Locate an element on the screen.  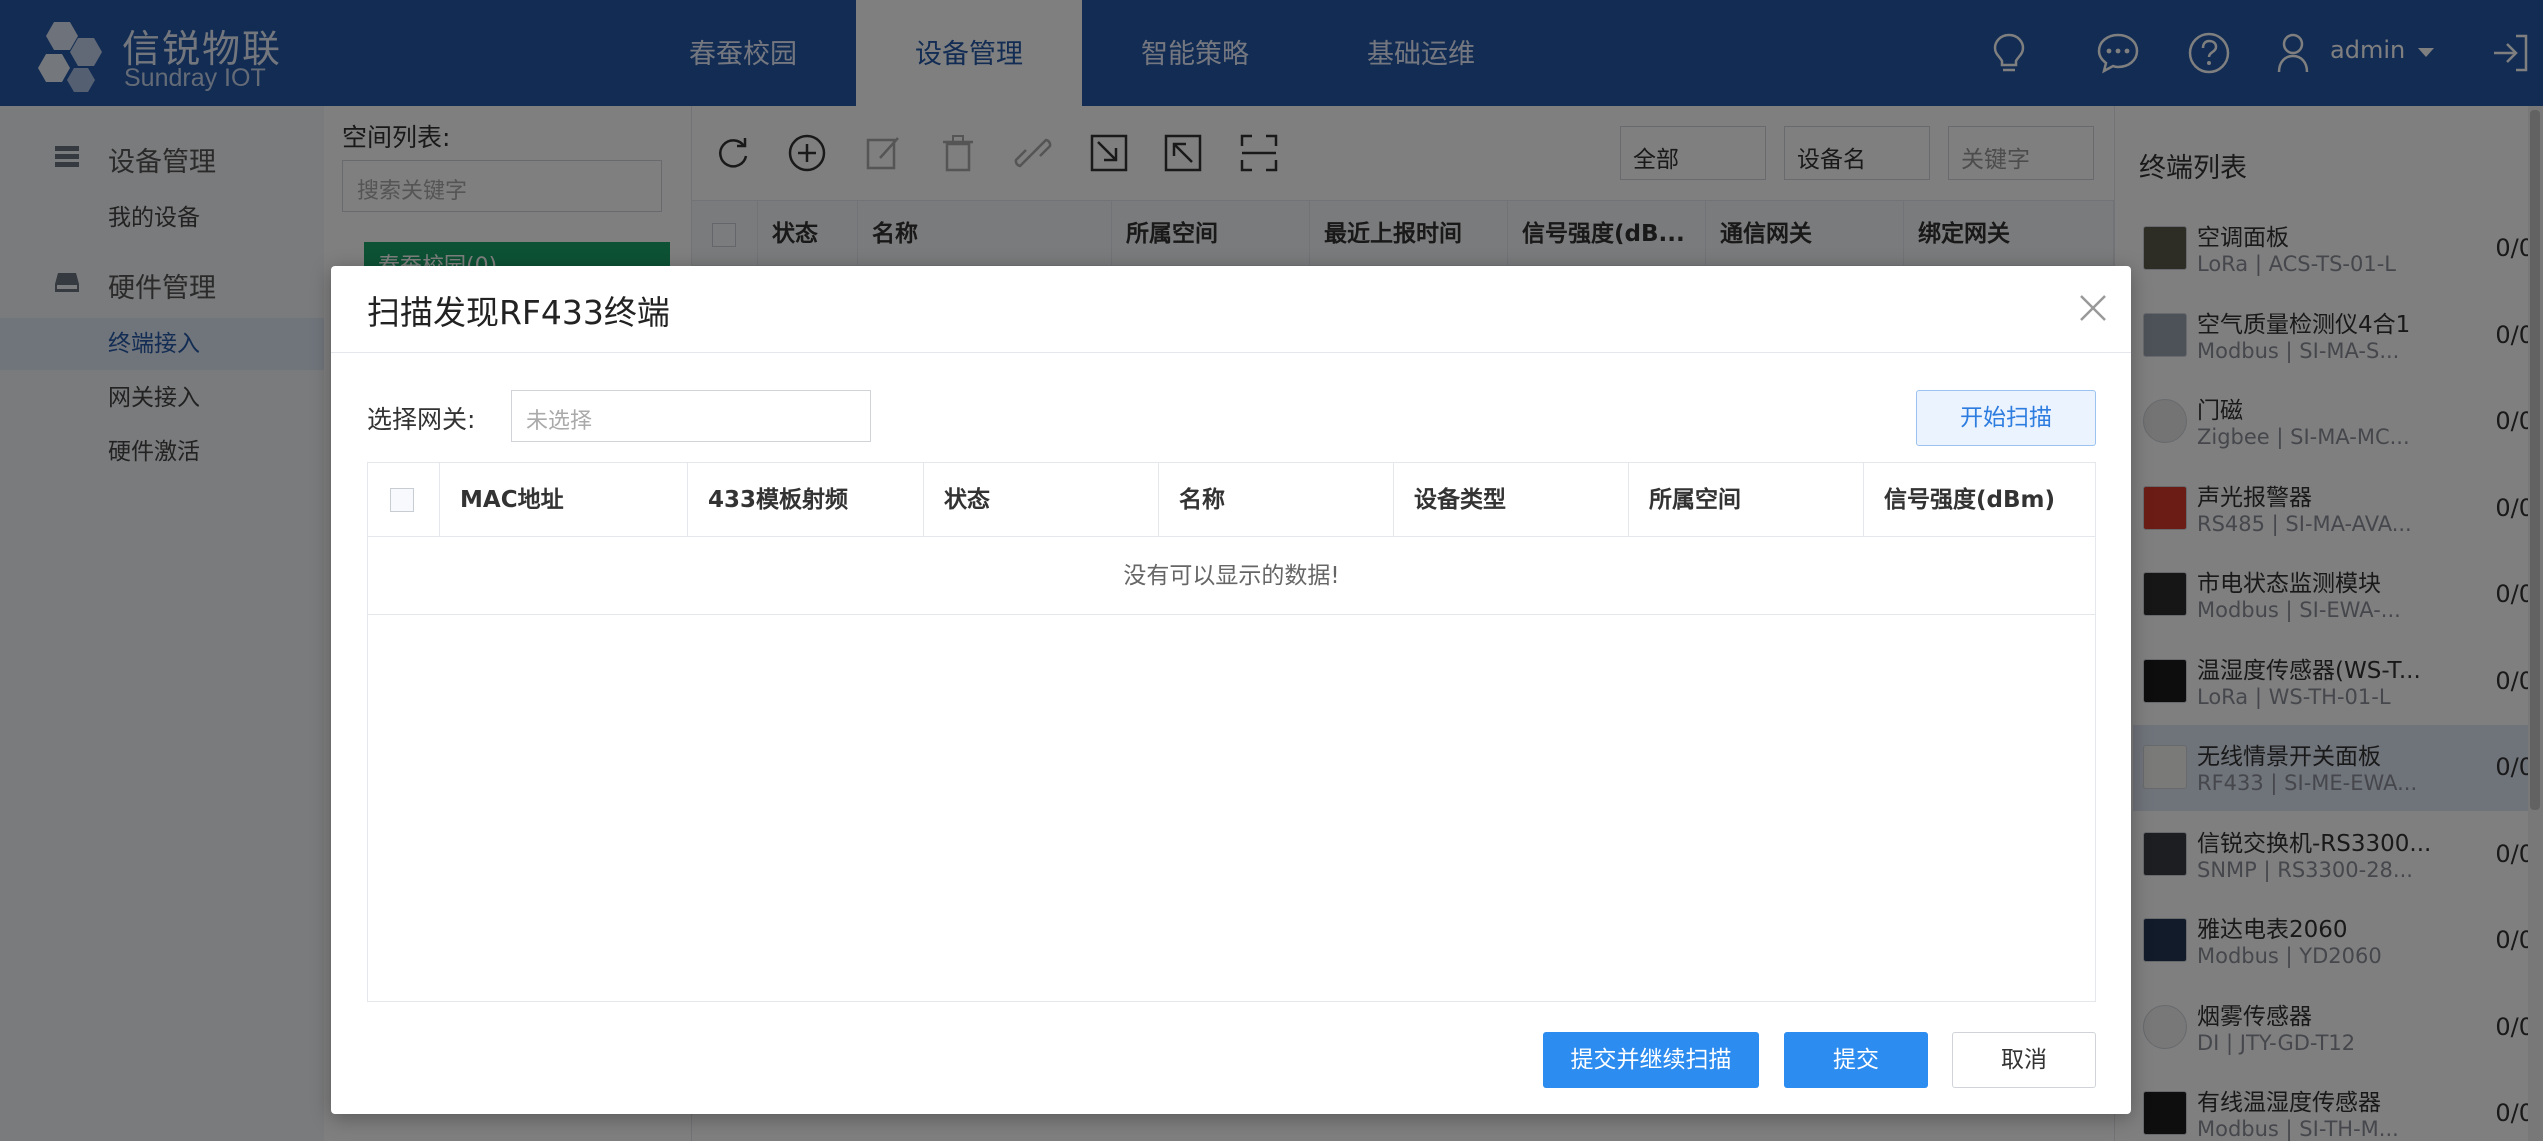
dialog-title: 扫描发现RF433终端 is located at coordinates (518, 312).